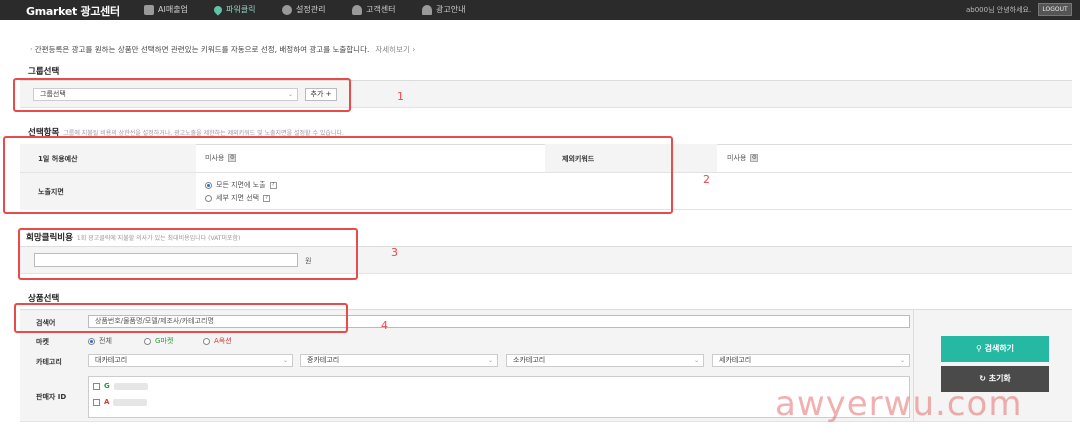  Describe the element at coordinates (107, 402) in the screenshot. I see `seller-a-prefix: A` at that location.